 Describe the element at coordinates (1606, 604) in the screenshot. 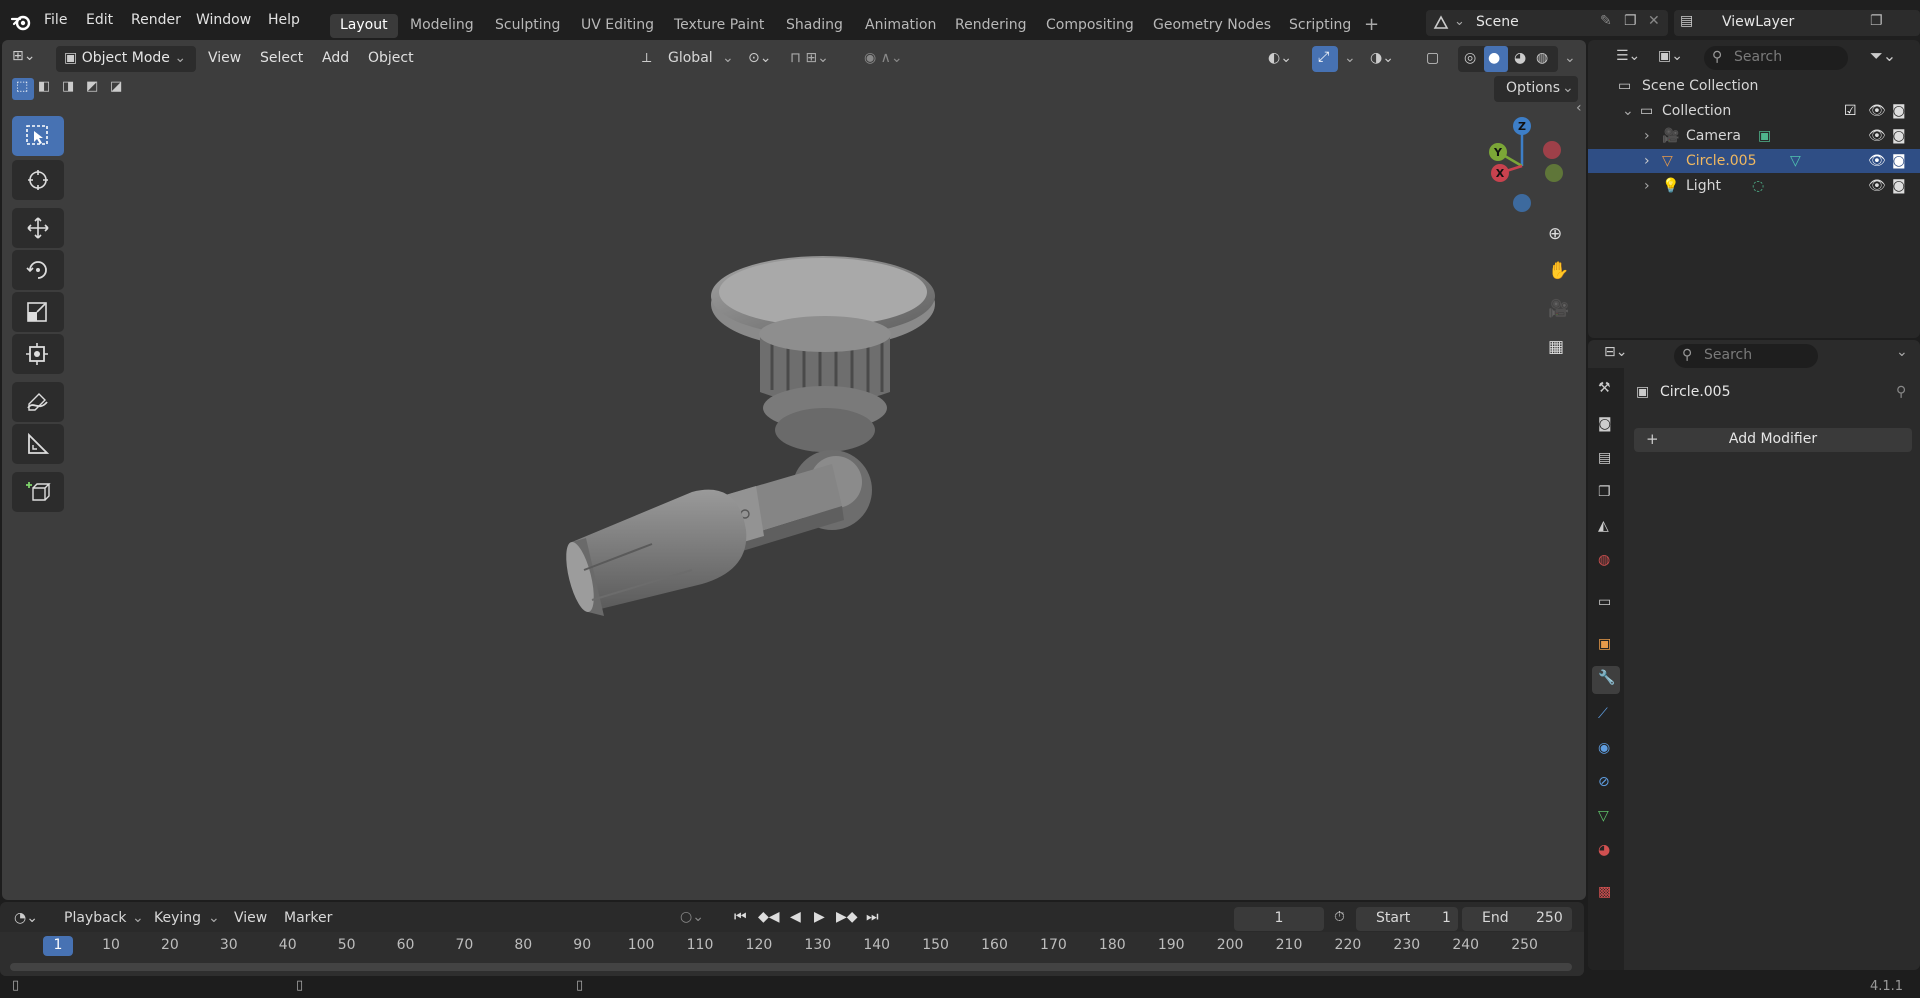

I see `tab-collection: ▭` at that location.